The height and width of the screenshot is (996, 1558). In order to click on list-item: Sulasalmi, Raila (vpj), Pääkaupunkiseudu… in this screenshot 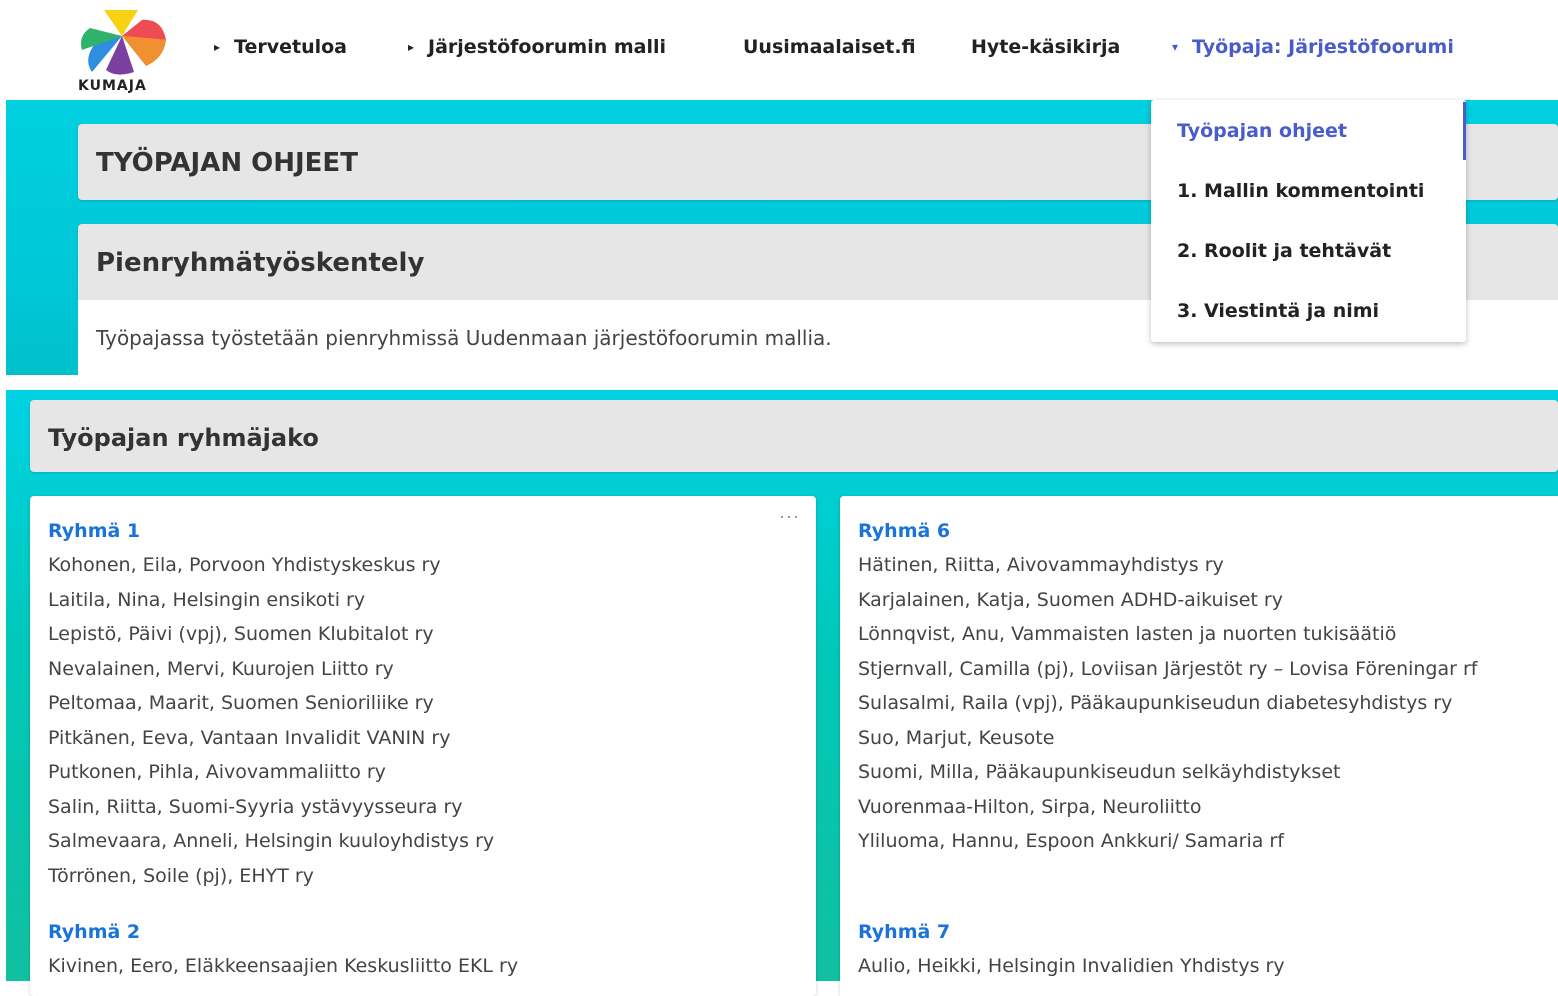, I will do `click(1155, 703)`.